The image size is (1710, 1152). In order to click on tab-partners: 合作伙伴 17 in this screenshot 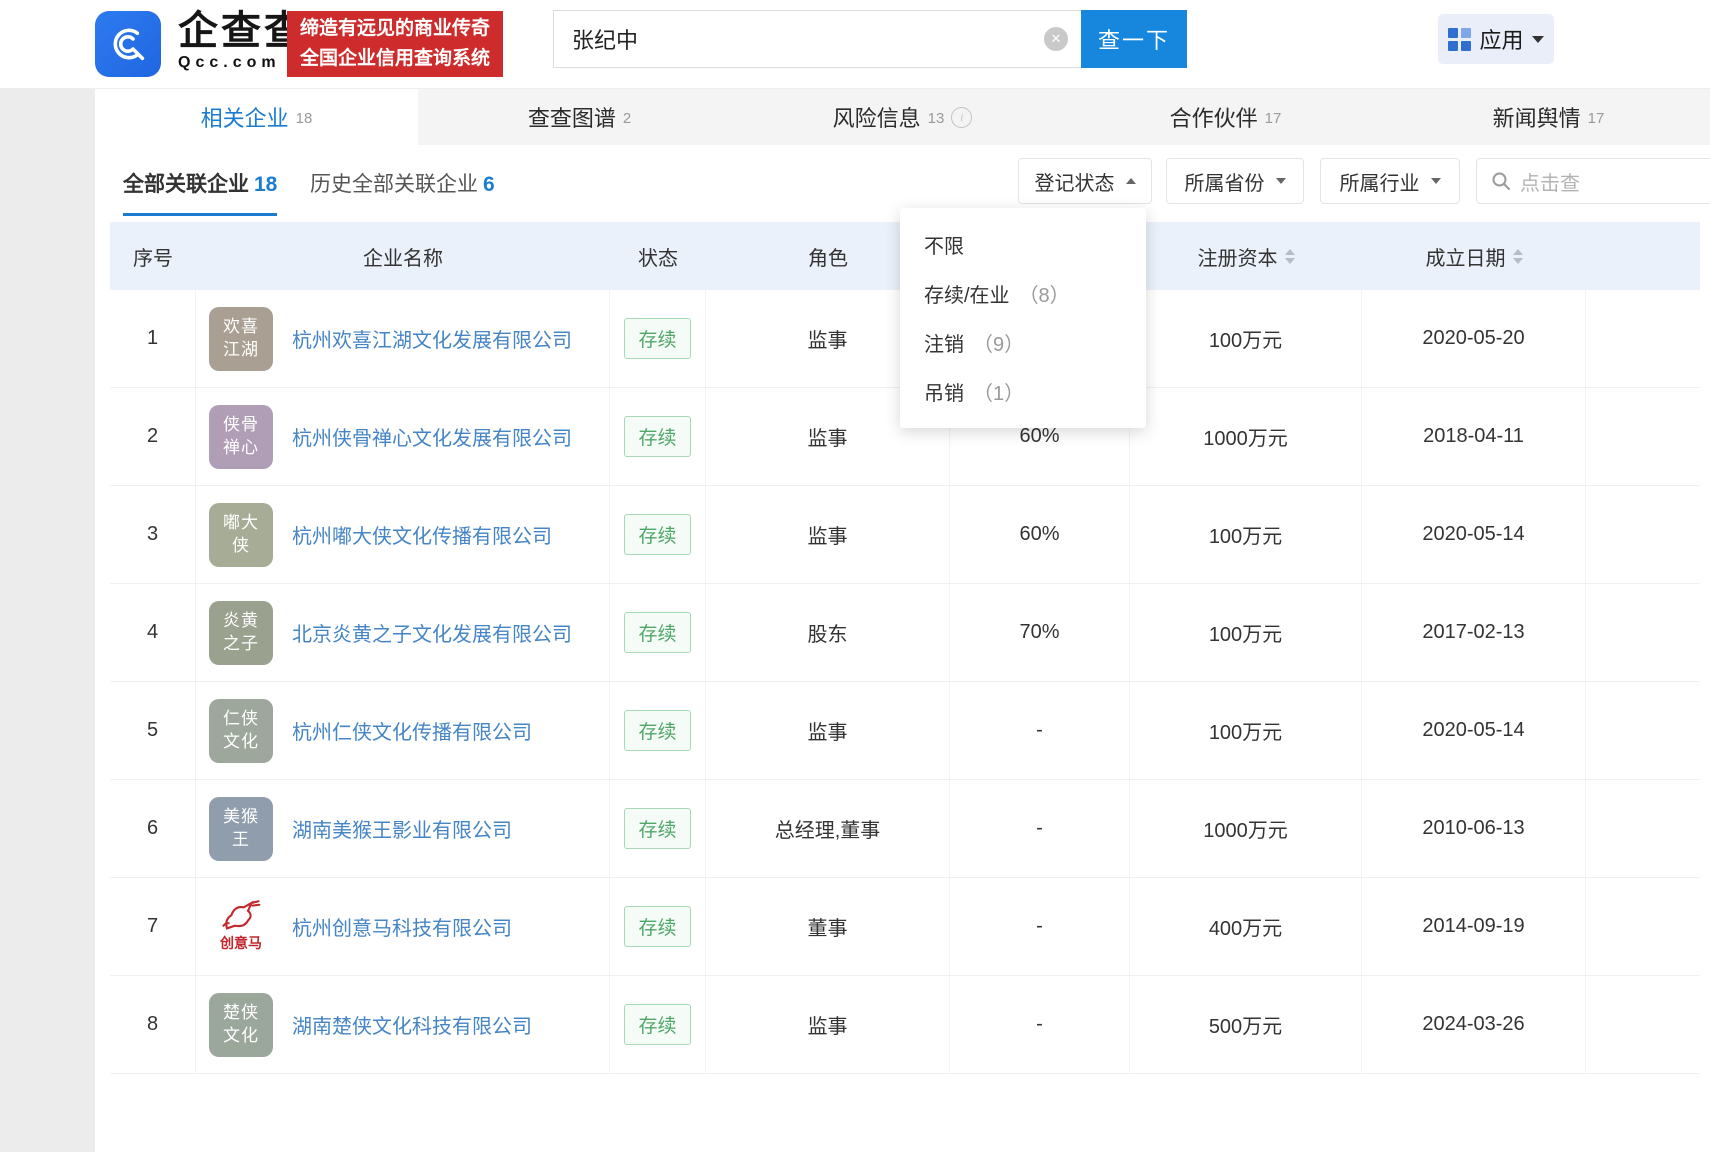, I will do `click(1225, 116)`.